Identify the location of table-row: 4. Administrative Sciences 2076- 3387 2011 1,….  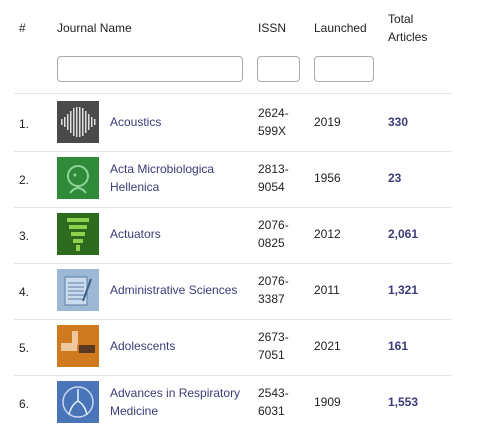
(241, 292).